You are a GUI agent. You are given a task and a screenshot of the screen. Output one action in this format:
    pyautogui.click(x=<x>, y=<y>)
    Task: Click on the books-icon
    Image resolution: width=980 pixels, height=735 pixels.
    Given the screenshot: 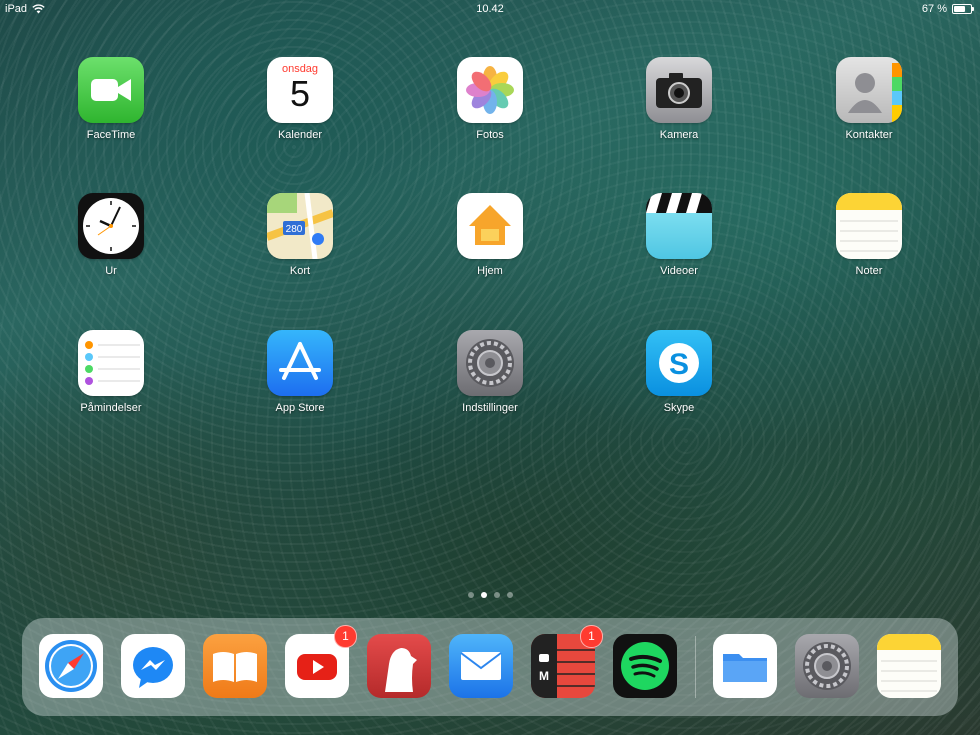 What is the action you would take?
    pyautogui.click(x=235, y=666)
    